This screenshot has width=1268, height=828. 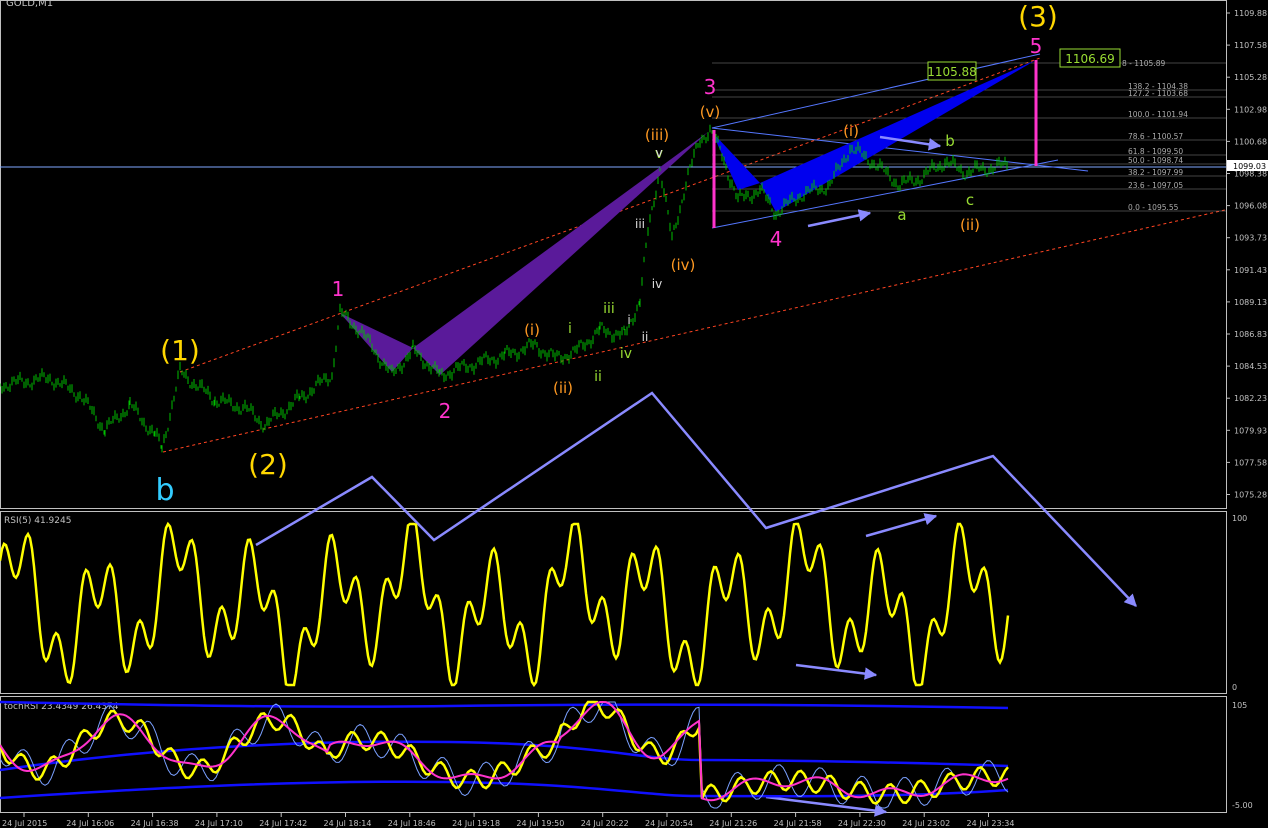 What do you see at coordinates (1250, 430) in the screenshot?
I see `price-tick: 1079.93` at bounding box center [1250, 430].